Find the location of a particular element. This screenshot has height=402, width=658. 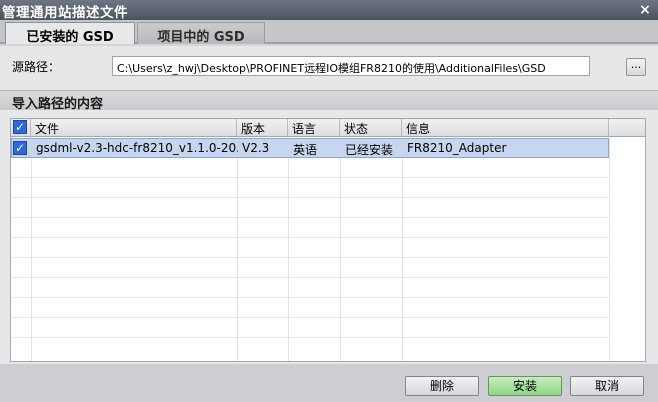

close-icon: × is located at coordinates (645, 10).